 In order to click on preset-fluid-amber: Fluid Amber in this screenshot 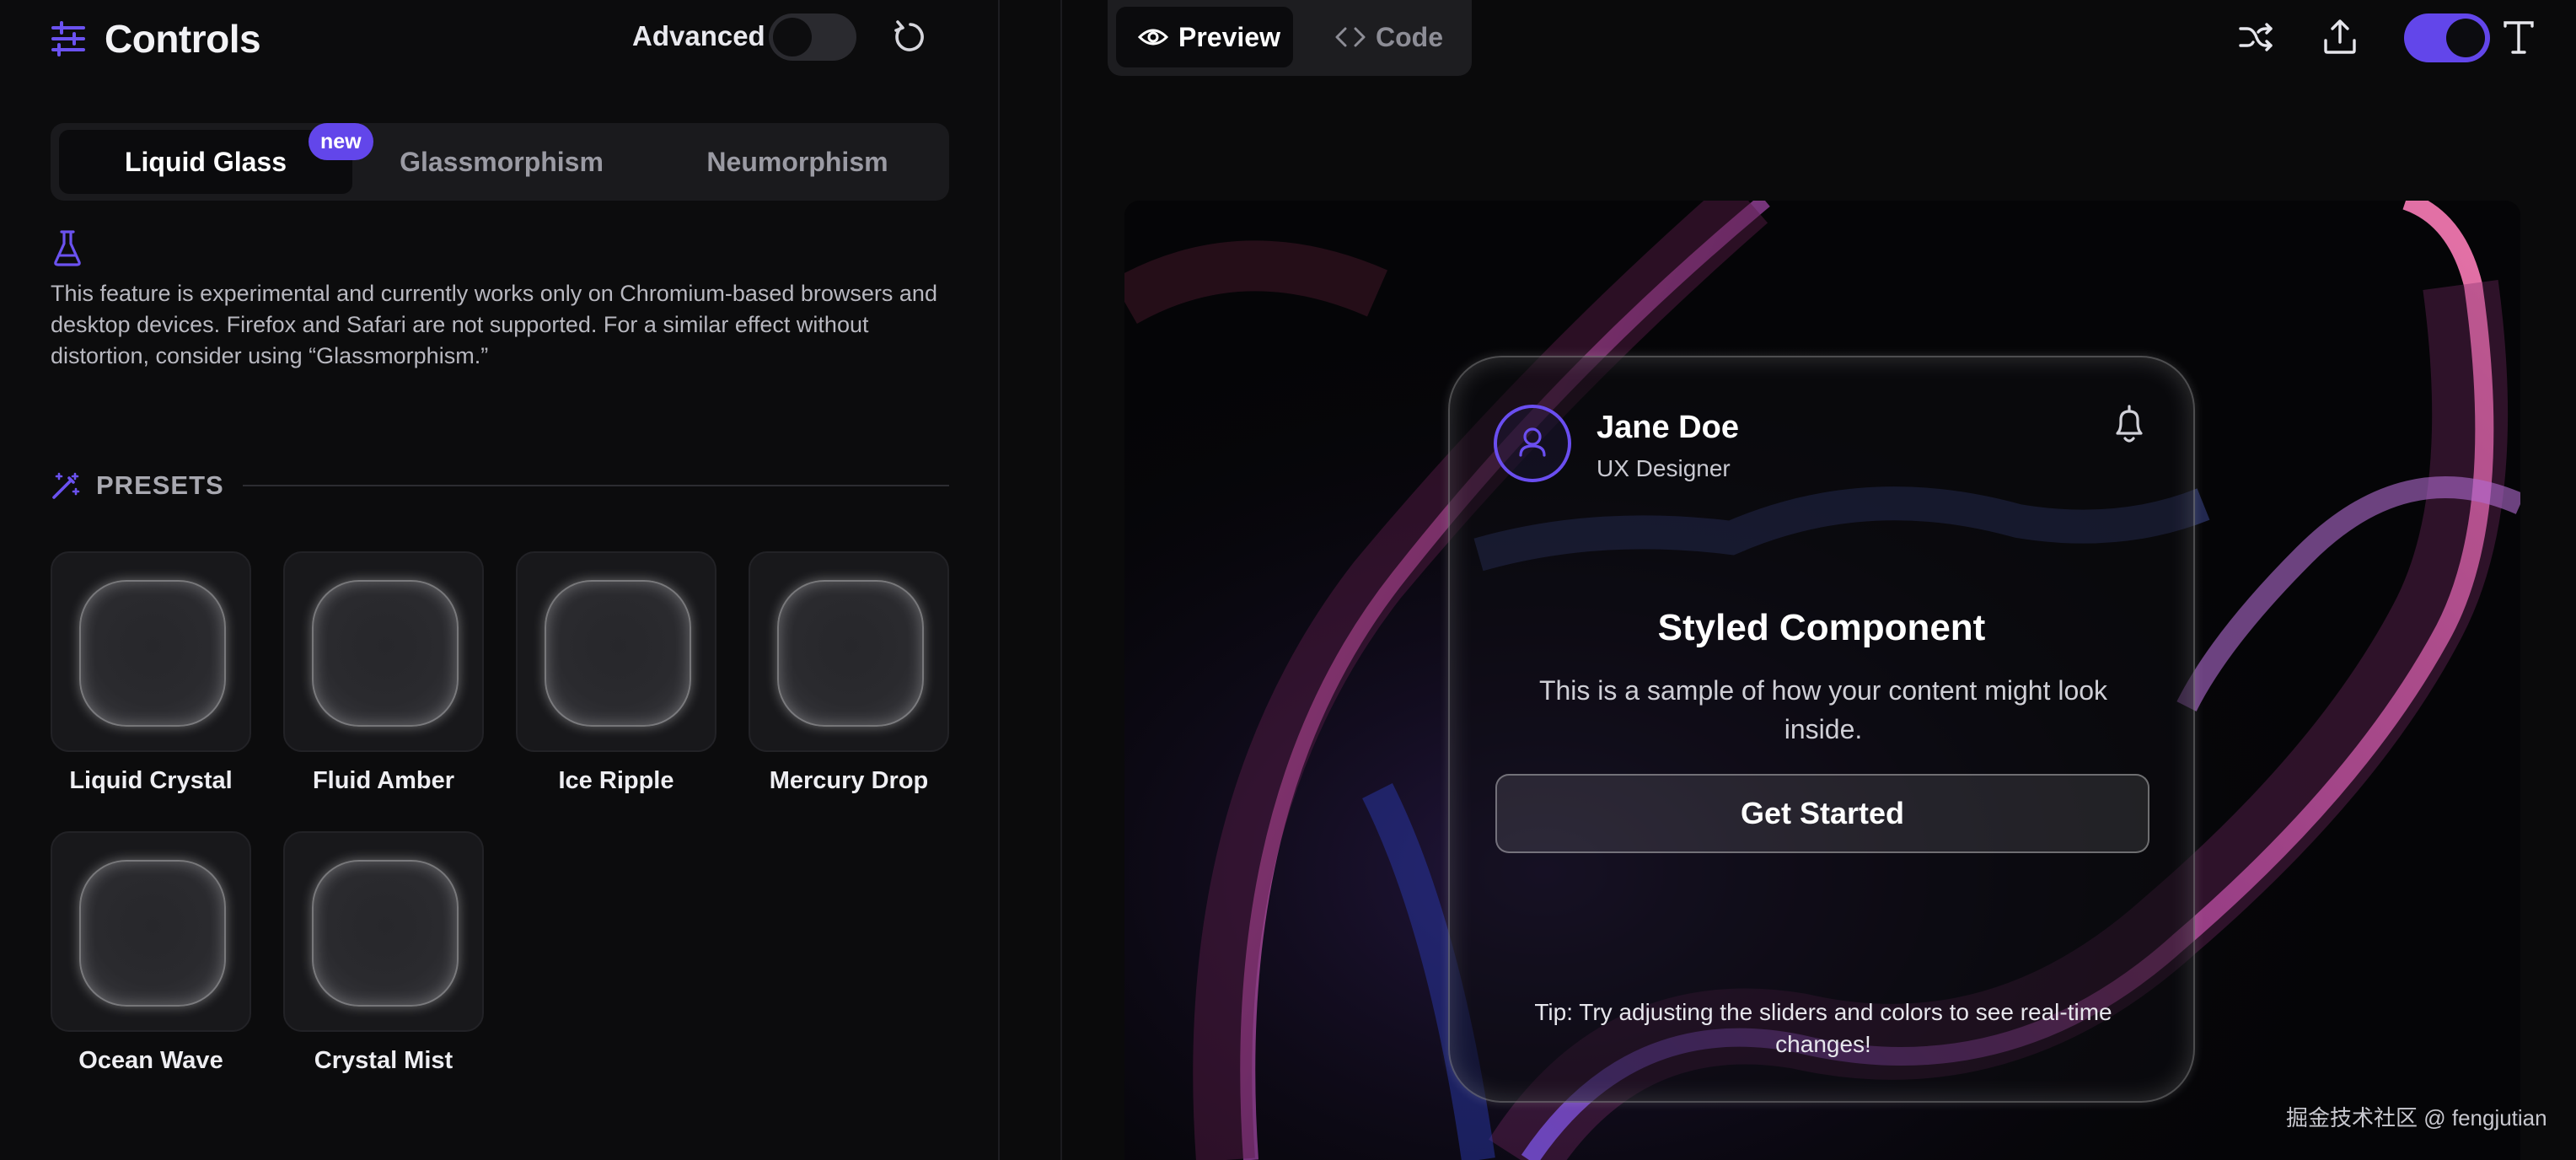, I will do `click(383, 673)`.